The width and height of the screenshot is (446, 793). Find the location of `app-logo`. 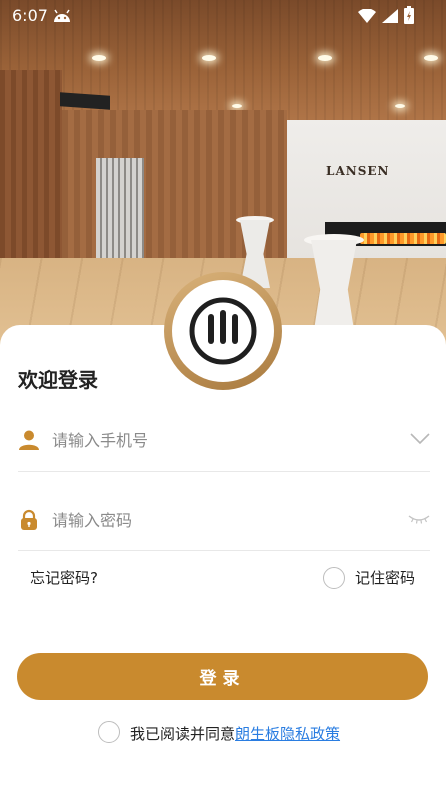

app-logo is located at coordinates (223, 331).